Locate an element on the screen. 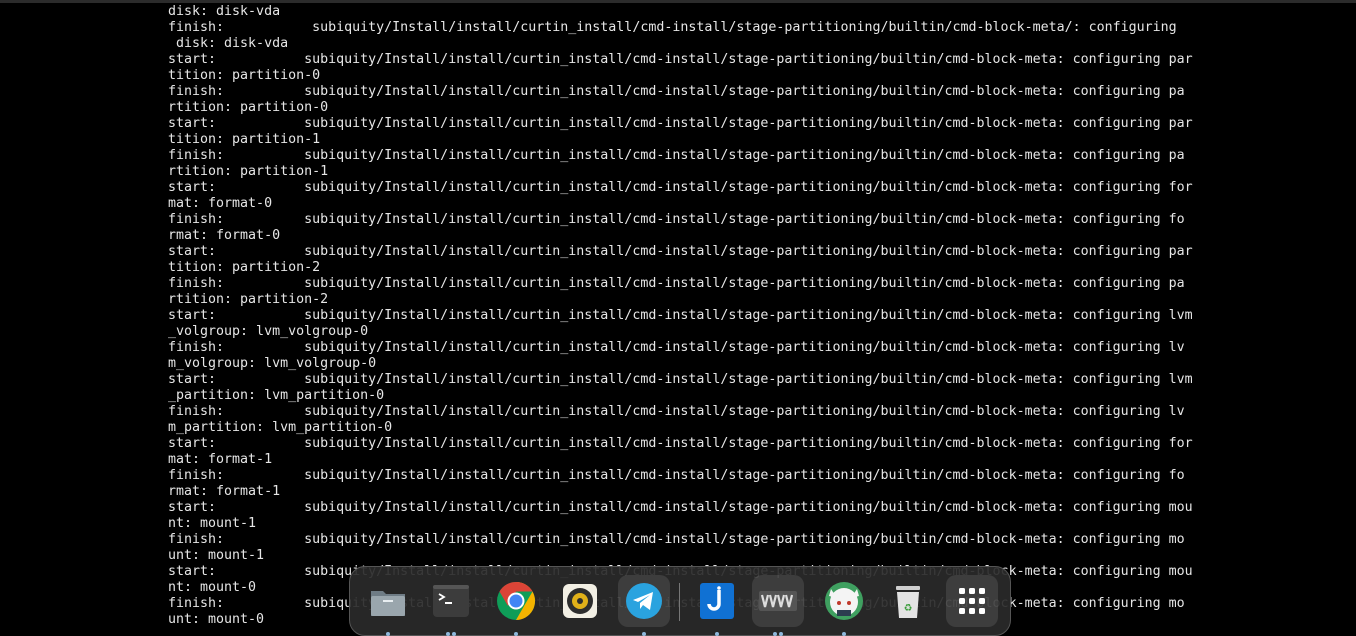 Image resolution: width=1356 pixels, height=636 pixels. dock-item-files is located at coordinates (388, 605).